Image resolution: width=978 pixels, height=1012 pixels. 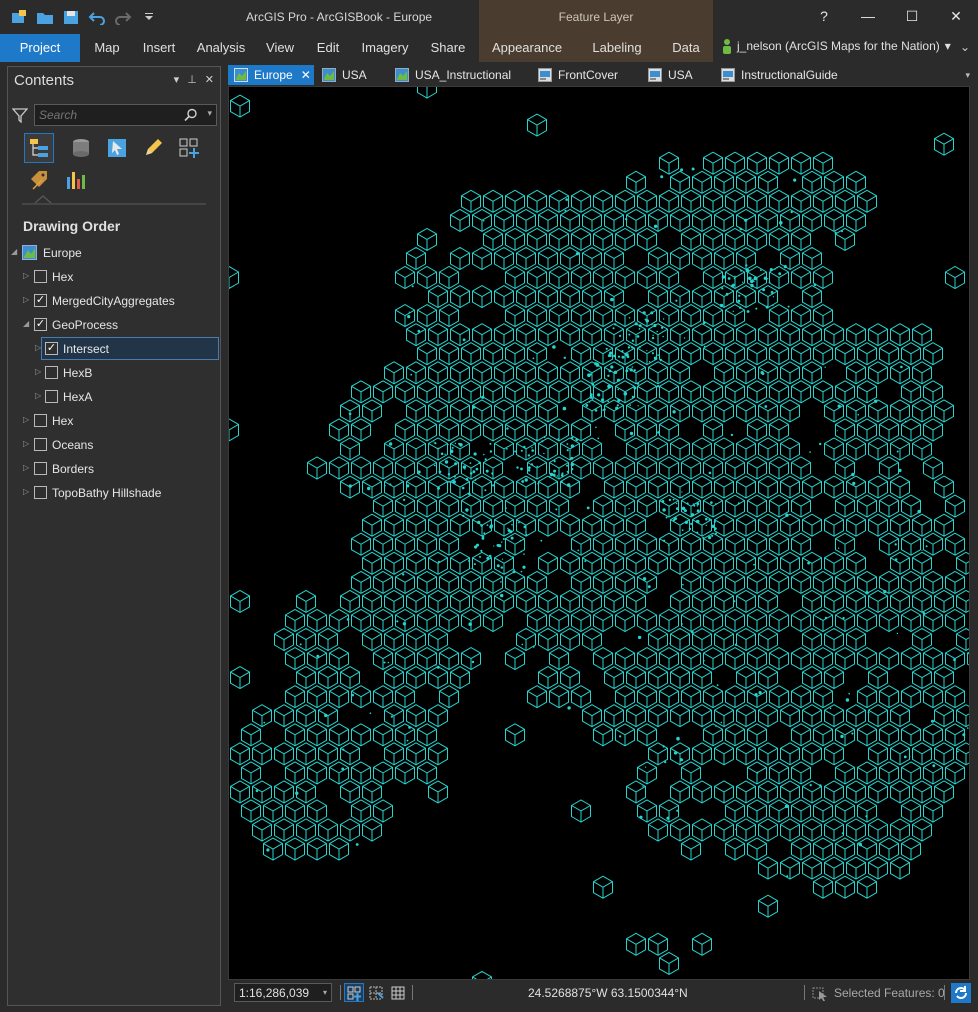 I want to click on maximize-button: ☐, so click(x=912, y=16).